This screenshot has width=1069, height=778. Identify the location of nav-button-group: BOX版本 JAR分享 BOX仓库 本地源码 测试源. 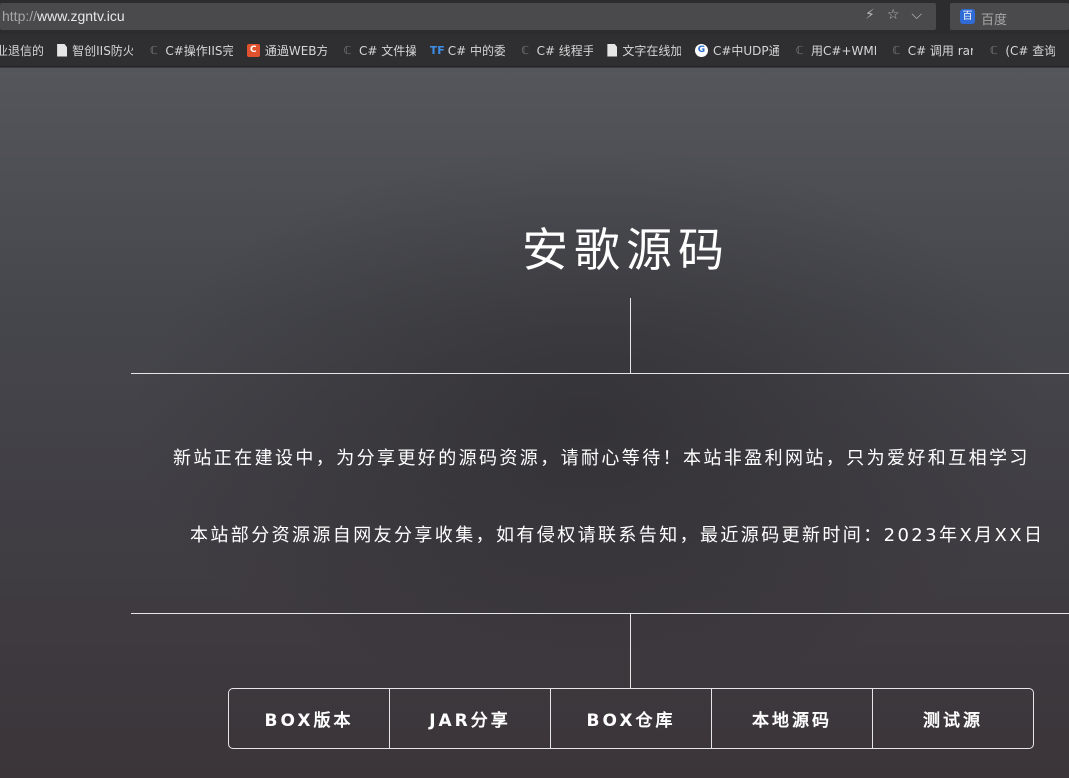
(631, 718).